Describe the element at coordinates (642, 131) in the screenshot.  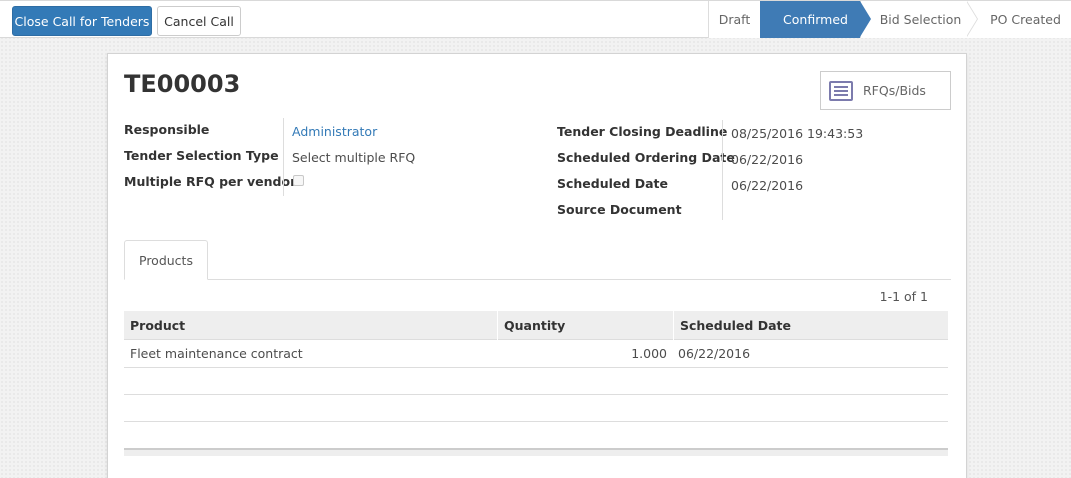
I see `closing-deadline-label: Tender Closing Deadline` at that location.